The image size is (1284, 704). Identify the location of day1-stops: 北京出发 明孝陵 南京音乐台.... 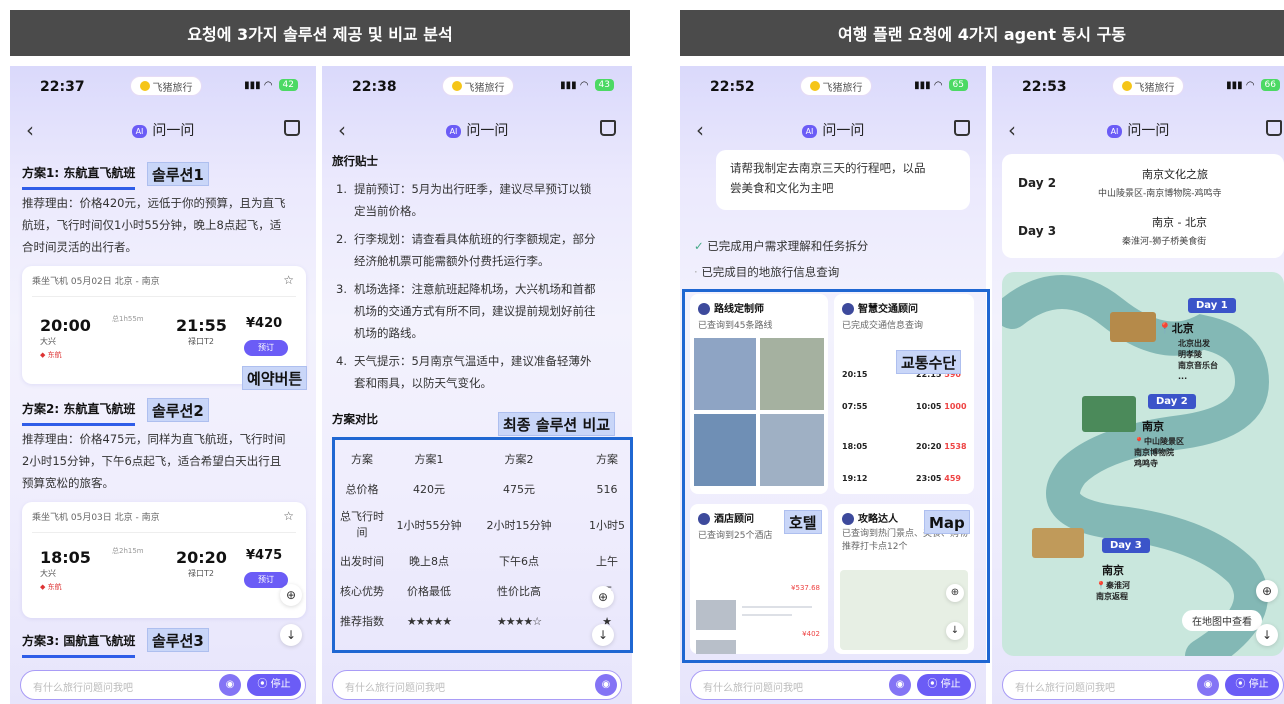
(1198, 360).